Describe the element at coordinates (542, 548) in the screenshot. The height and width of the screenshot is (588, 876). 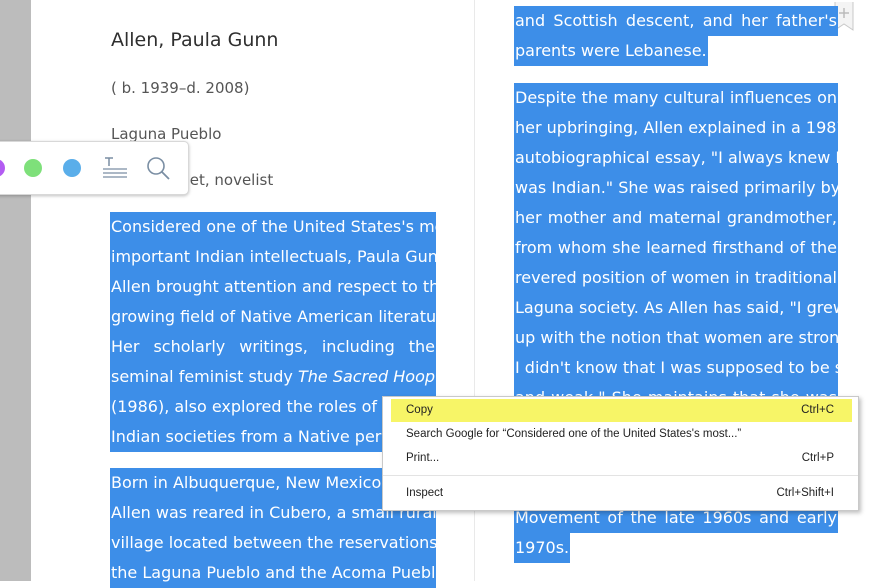
I see `text-line: 1970s.` at that location.